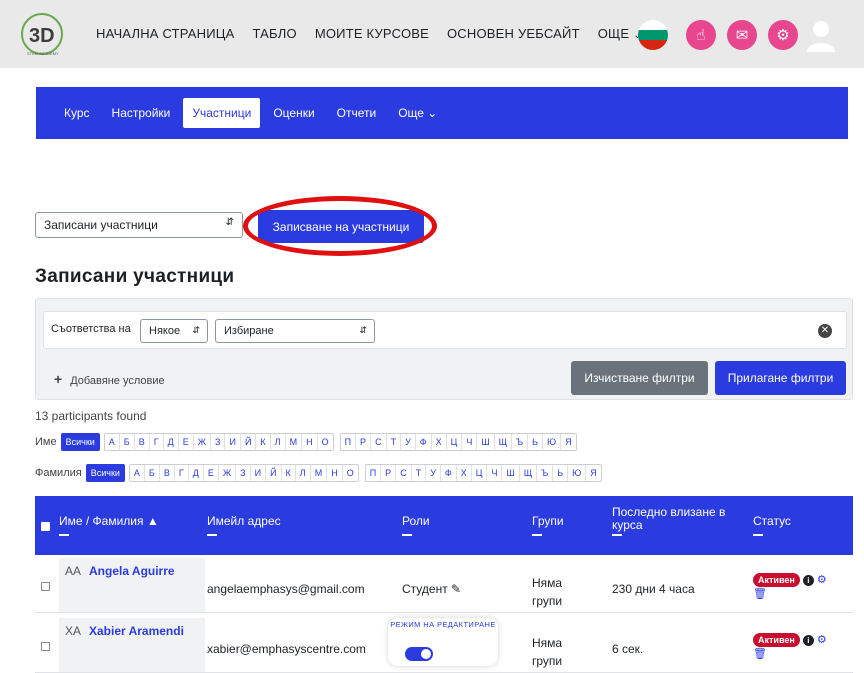  I want to click on first-name-letter: Я, so click(568, 442).